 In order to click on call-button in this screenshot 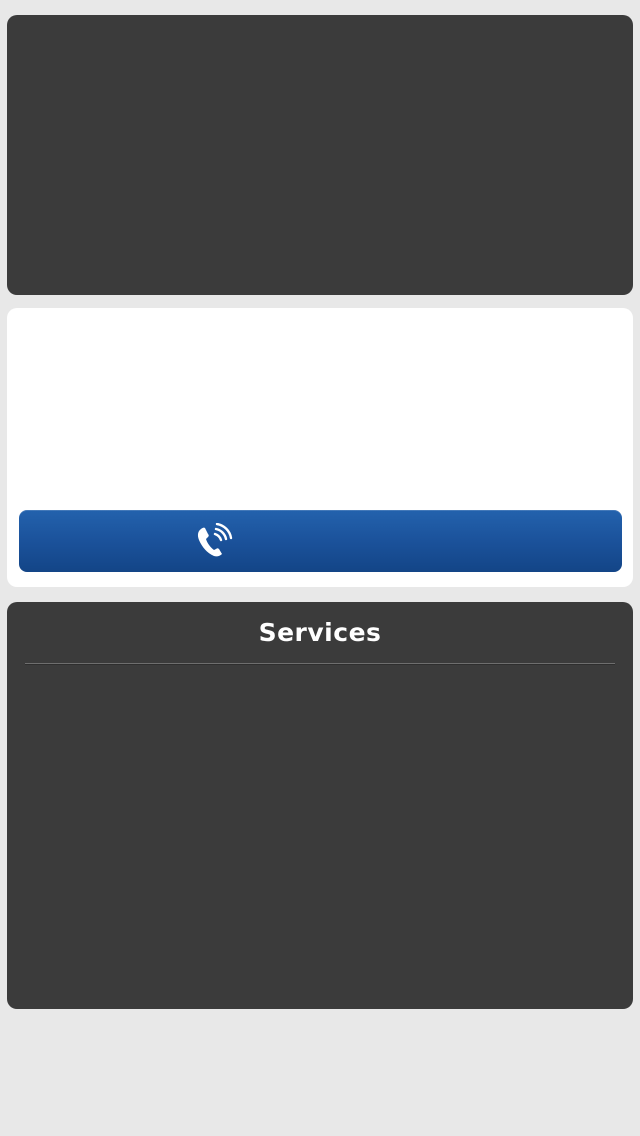, I will do `click(320, 541)`.